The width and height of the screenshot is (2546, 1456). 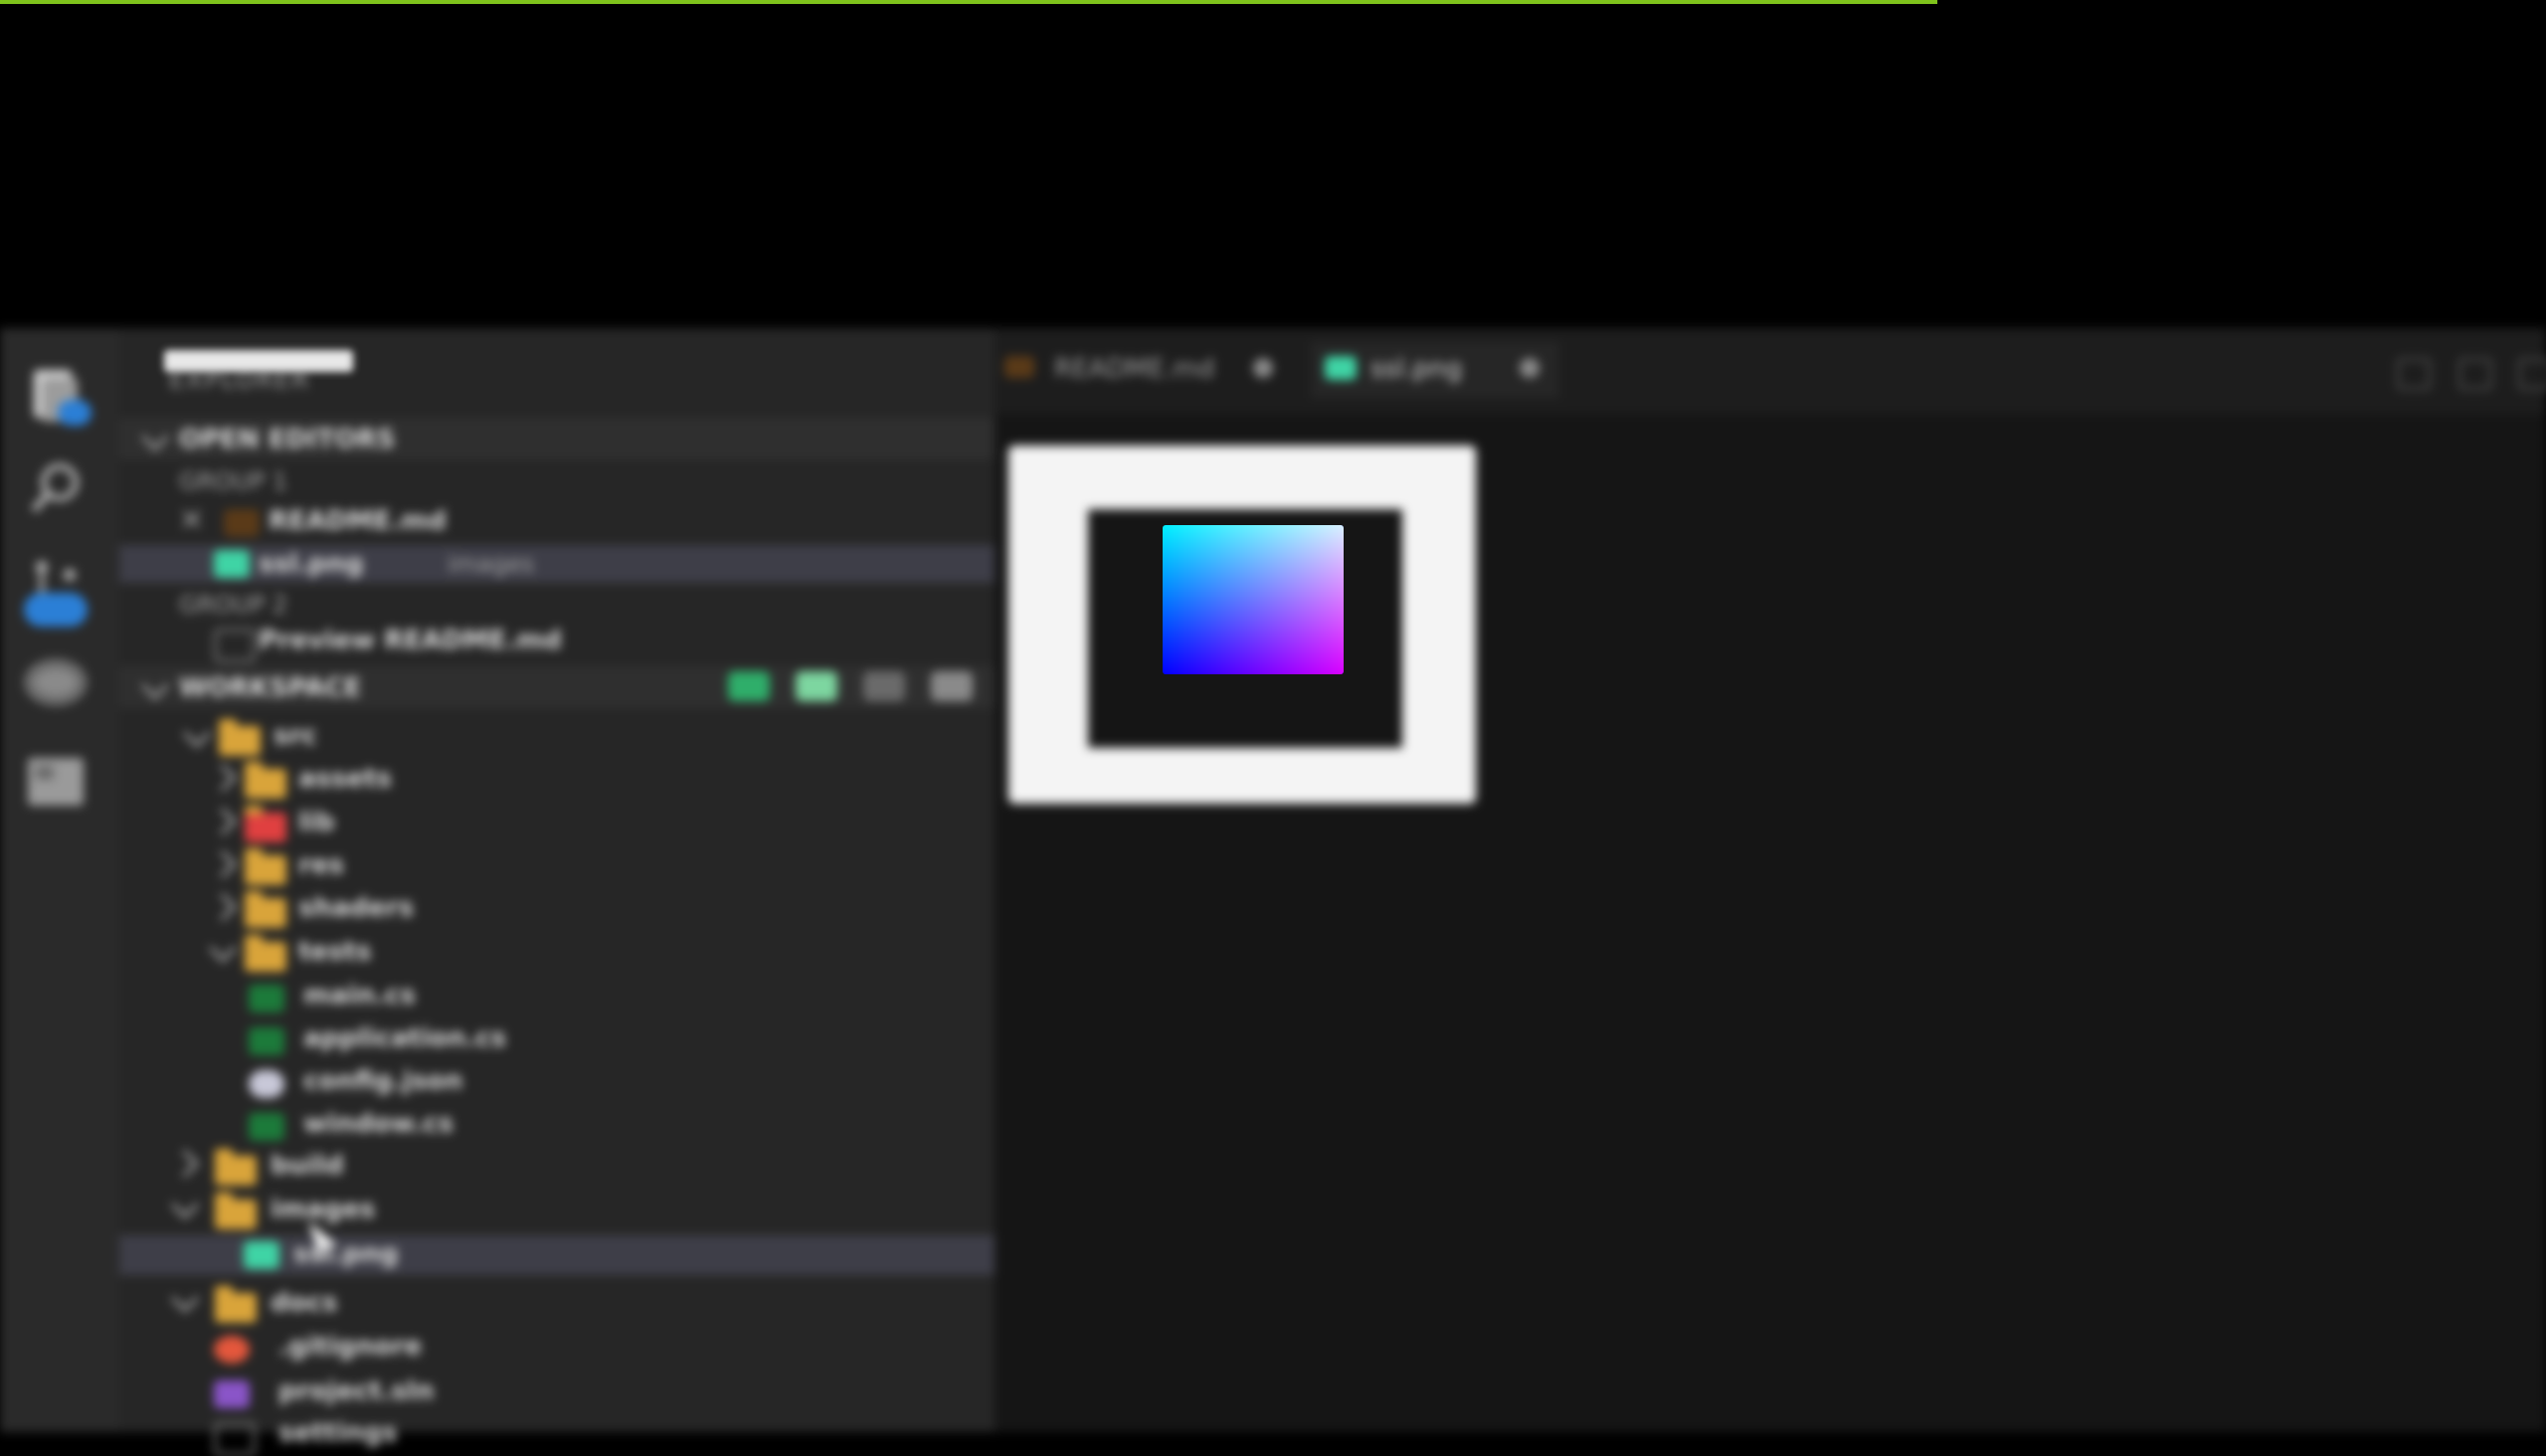 What do you see at coordinates (59, 880) in the screenshot?
I see `activity-bar` at bounding box center [59, 880].